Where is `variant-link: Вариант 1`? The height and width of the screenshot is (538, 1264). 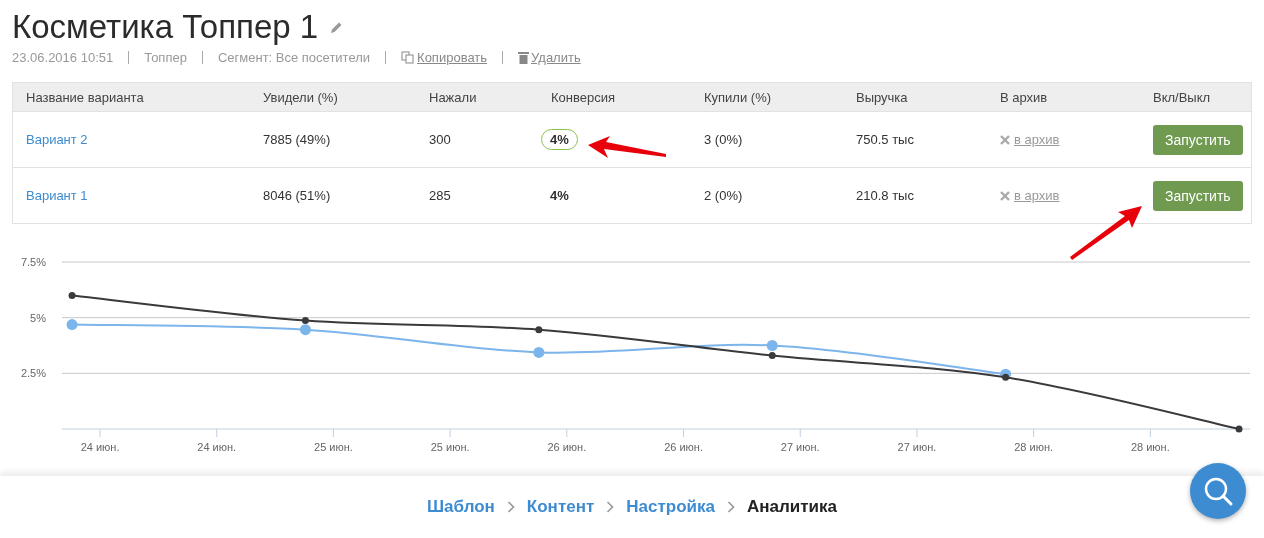
variant-link: Вариант 1 is located at coordinates (144, 195).